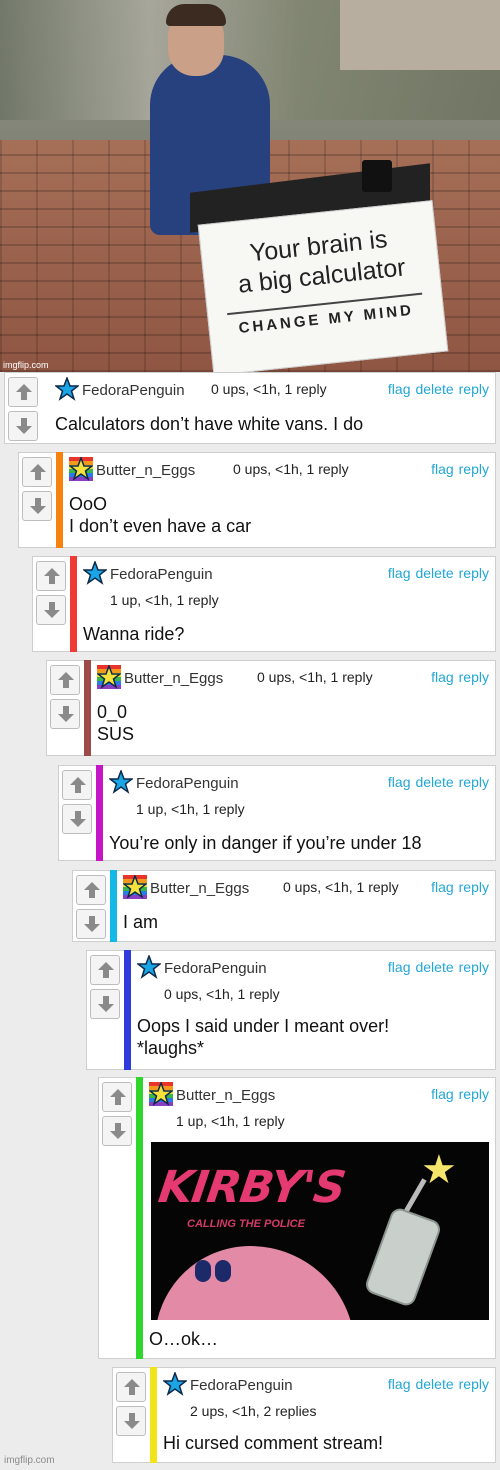  What do you see at coordinates (164, 600) in the screenshot?
I see `comment-meta: 1 up, <1h, 1 reply` at bounding box center [164, 600].